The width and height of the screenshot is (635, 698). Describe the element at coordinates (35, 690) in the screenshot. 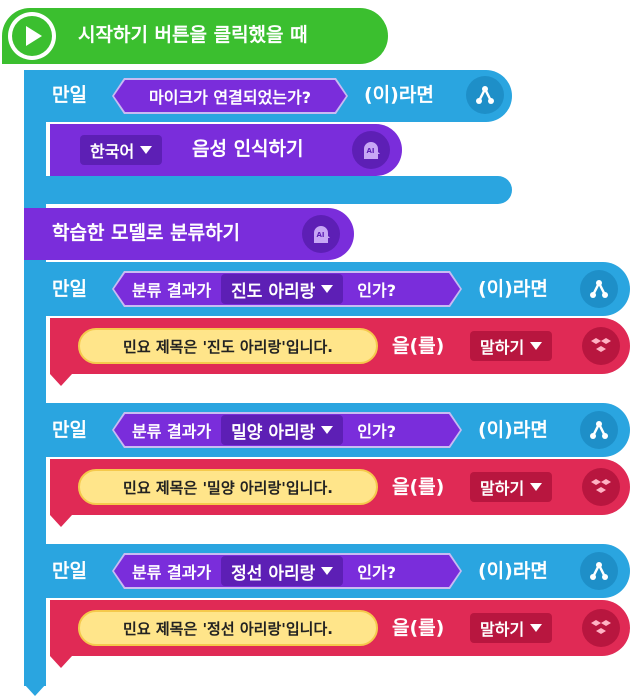

I see `block-bottom-notch` at that location.